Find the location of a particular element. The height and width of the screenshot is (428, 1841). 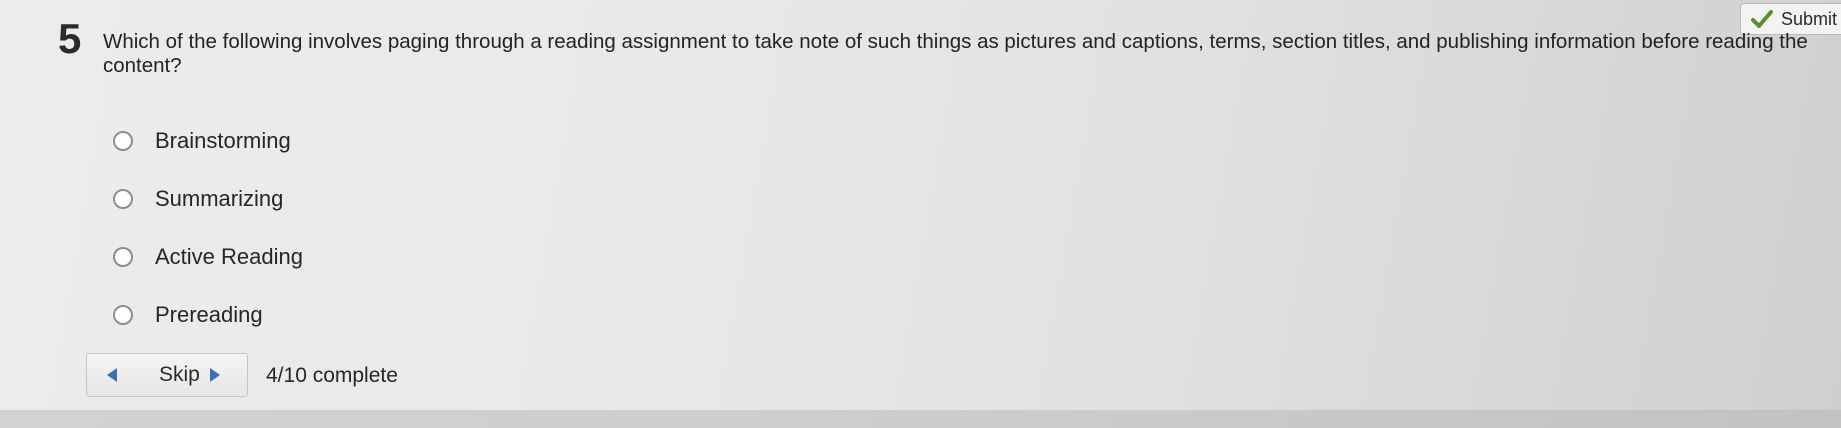

option-label: Active Reading is located at coordinates (229, 256).